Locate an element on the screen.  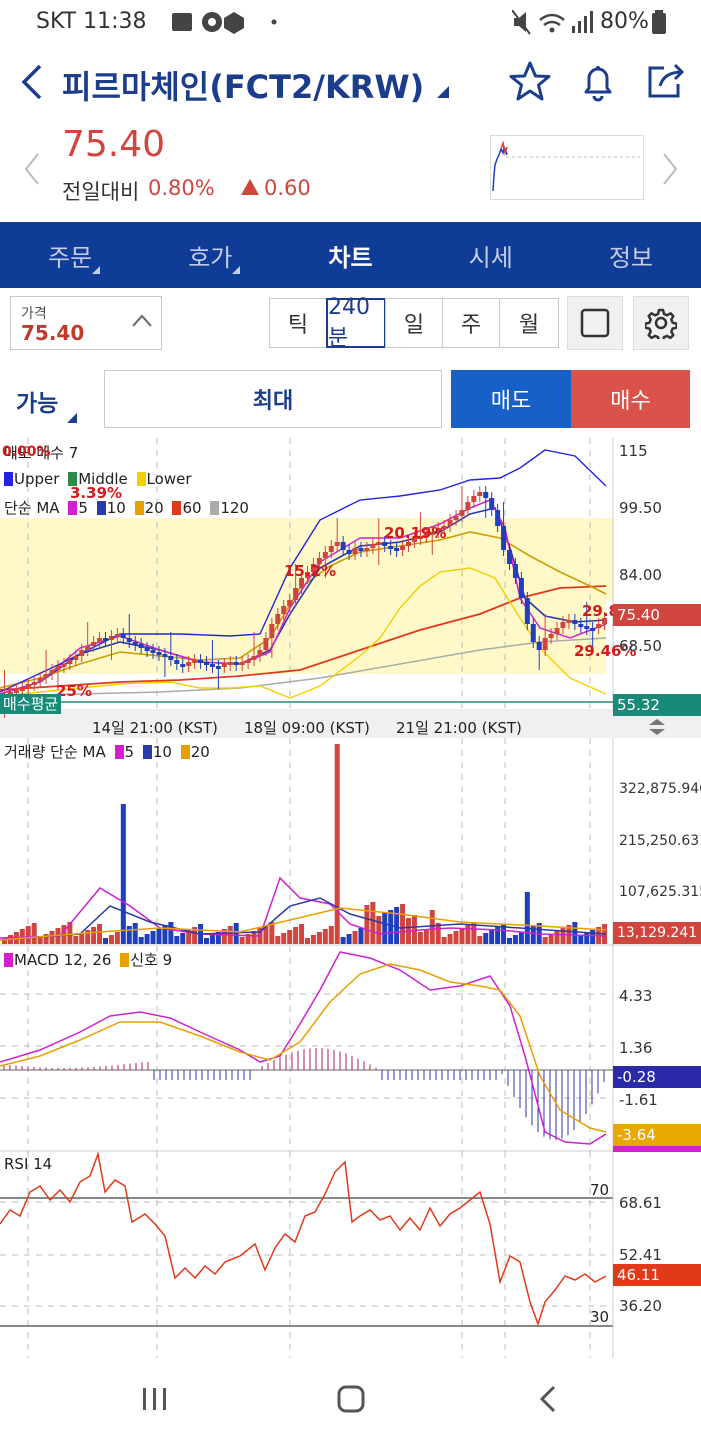
market-title: 피르마체인(FCT2/KRW) is located at coordinates (256, 85).